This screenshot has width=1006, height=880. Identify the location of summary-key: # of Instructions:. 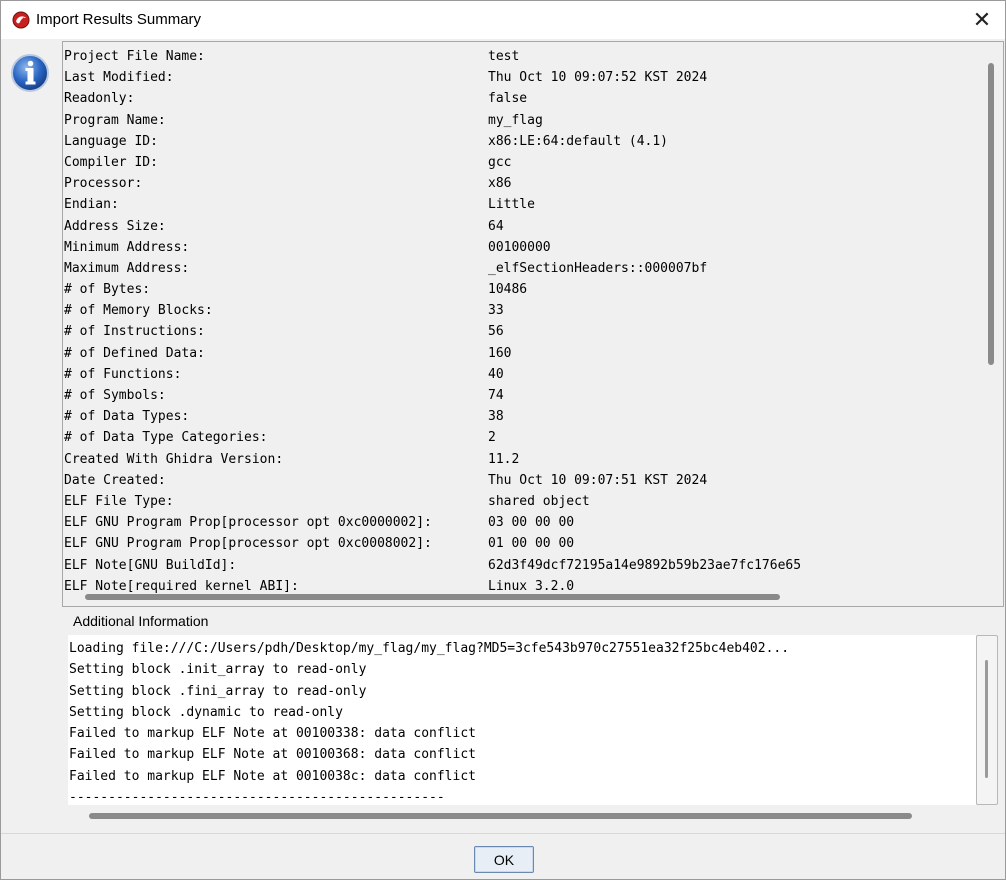
(134, 332).